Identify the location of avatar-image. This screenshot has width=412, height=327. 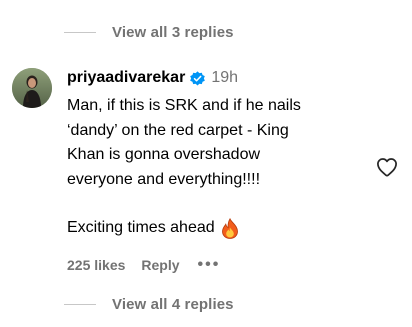
(32, 88).